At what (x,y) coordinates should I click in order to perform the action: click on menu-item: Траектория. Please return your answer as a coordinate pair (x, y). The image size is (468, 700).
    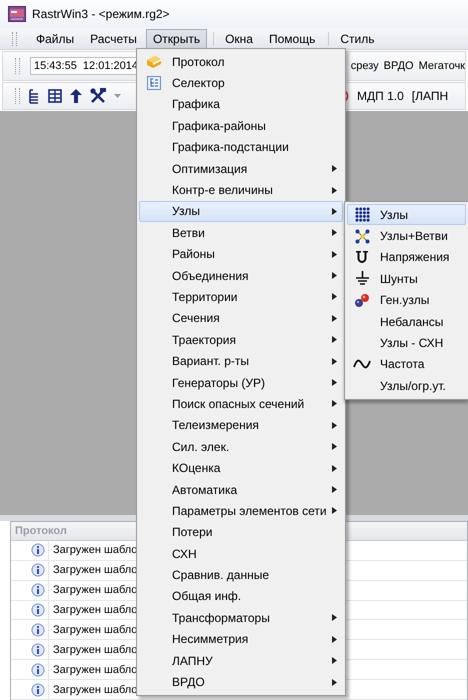
    Looking at the image, I should click on (241, 339).